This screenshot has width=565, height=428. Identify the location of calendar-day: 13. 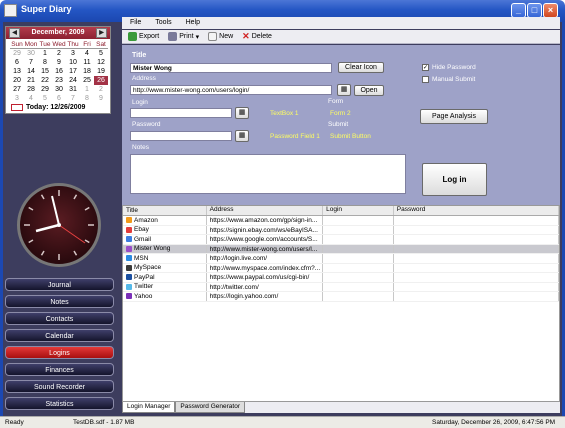
(17, 71).